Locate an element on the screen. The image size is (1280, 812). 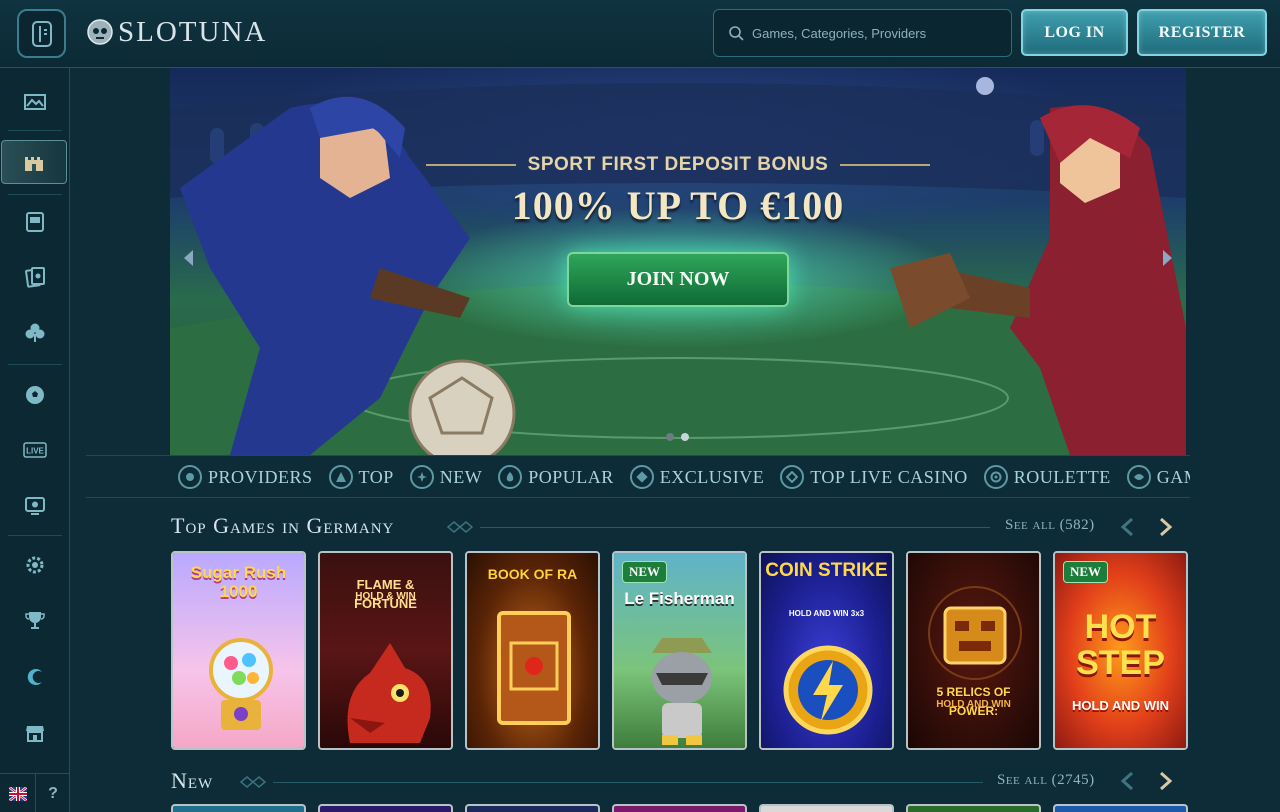
golden-mask-art is located at coordinates (975, 633).